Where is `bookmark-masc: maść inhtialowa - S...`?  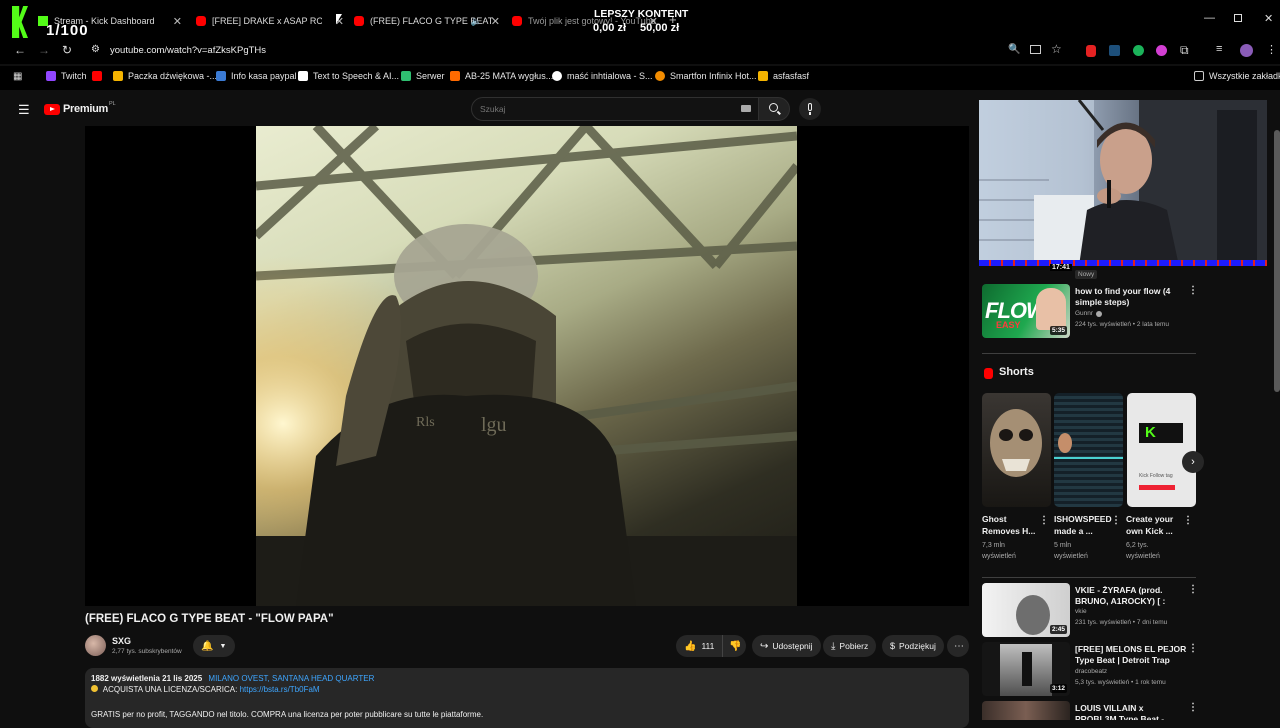
bookmark-masc: maść inhtialowa - S... is located at coordinates (602, 76).